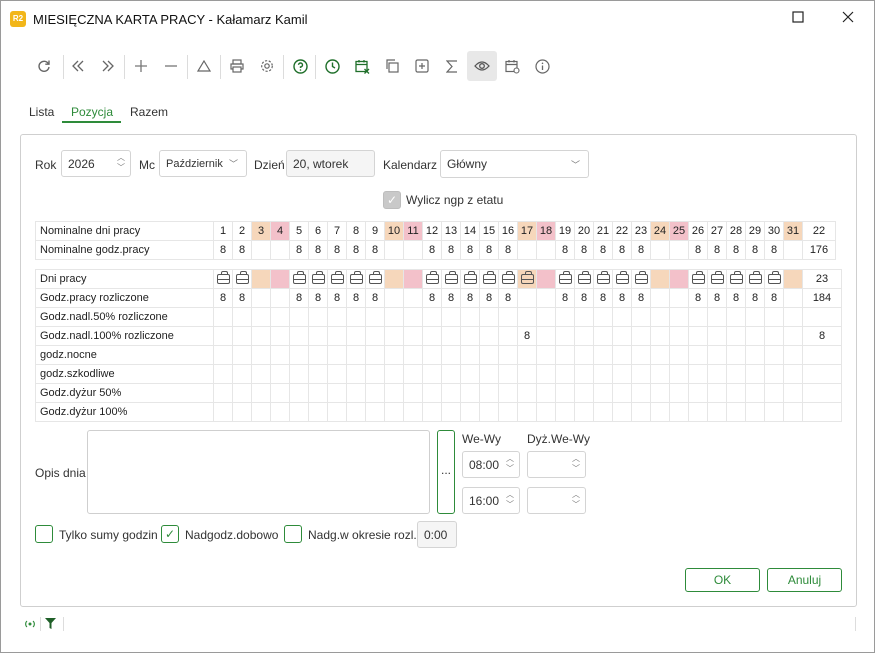 This screenshot has height=653, width=875. I want to click on anuluj-button: Anuluj, so click(804, 580).